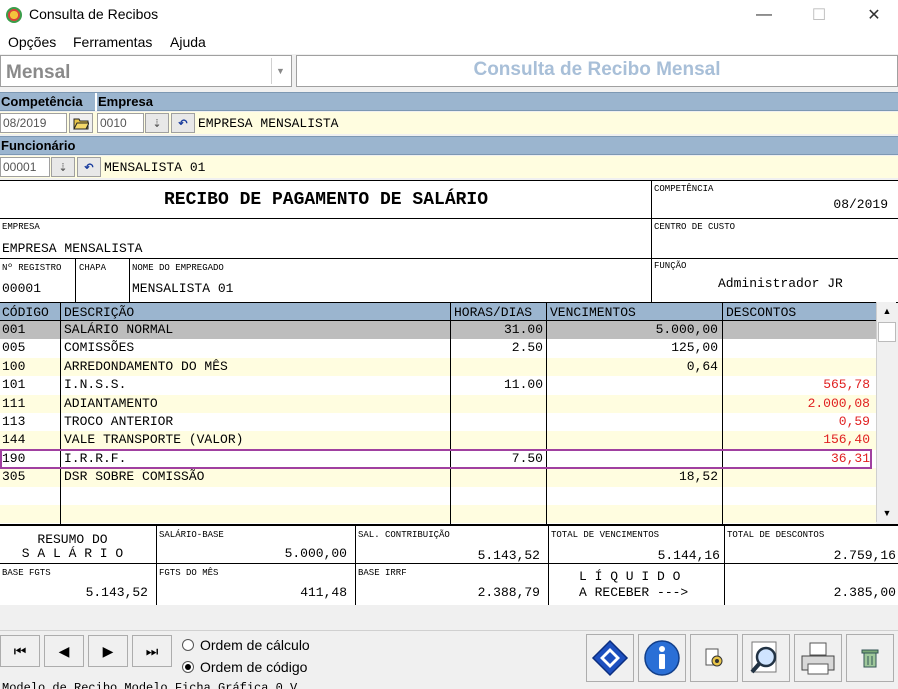  Describe the element at coordinates (438, 440) in the screenshot. I see `table-row: 144 VALE TRANSPORTE (VALOR) 156,40` at that location.